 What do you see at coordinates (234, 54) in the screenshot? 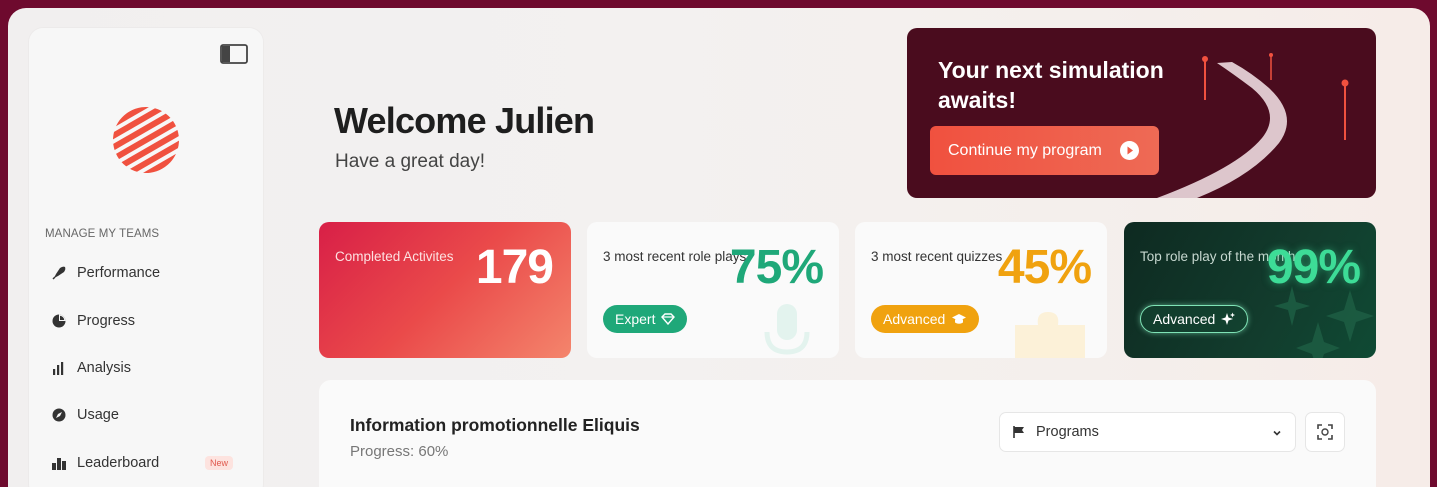
I see `sidebar-toggle-icon` at bounding box center [234, 54].